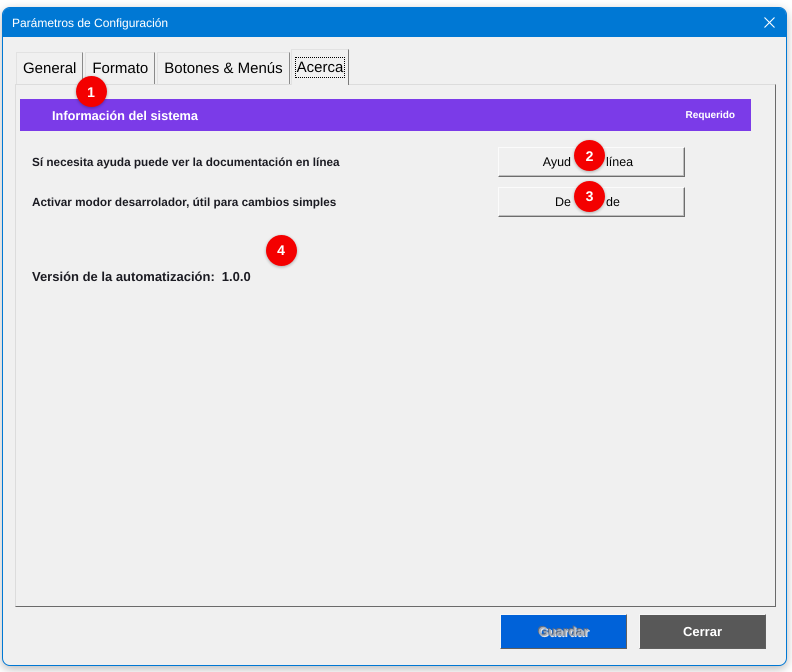 The width and height of the screenshot is (792, 672). I want to click on tab: Acerca, so click(320, 67).